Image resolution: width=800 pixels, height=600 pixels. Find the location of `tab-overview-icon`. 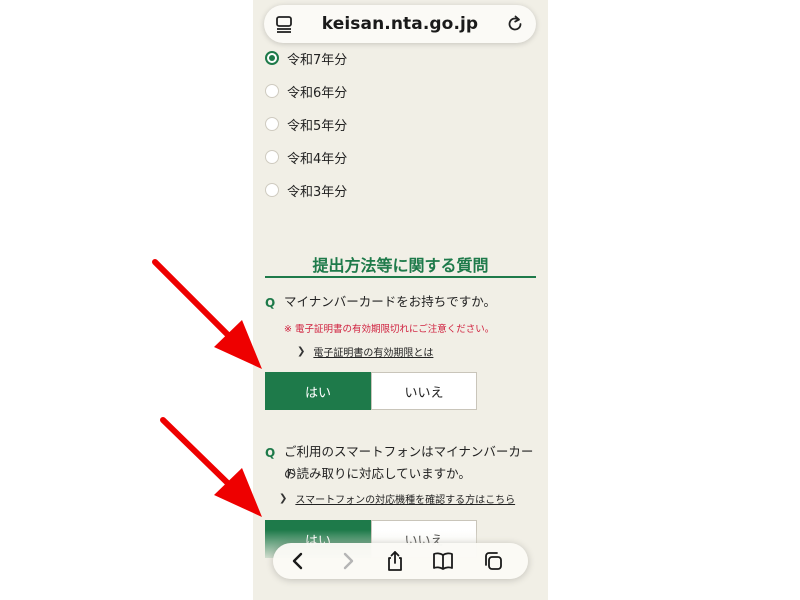

tab-overview-icon is located at coordinates (284, 24).